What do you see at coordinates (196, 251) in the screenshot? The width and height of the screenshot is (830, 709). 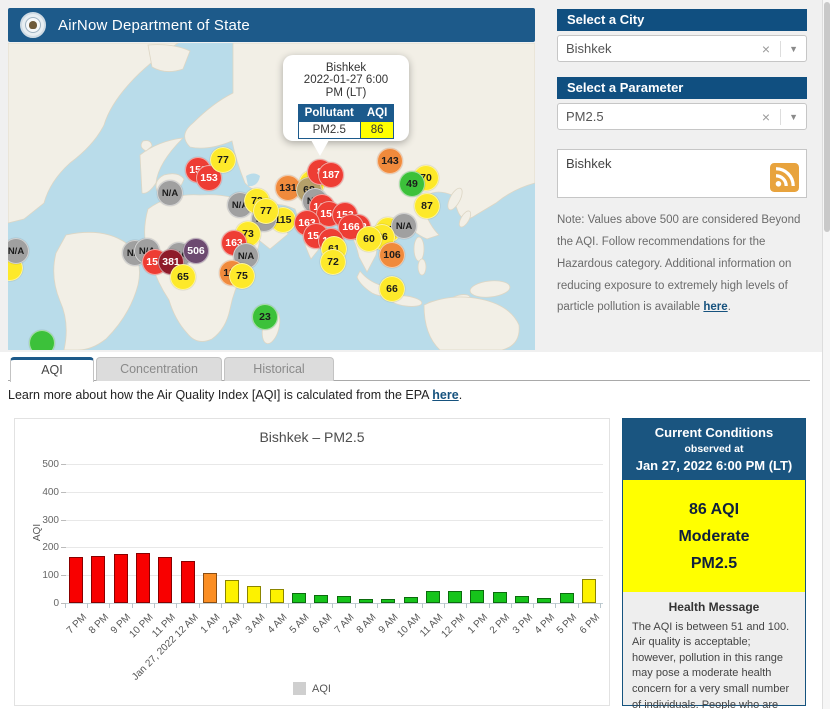 I see `map-marker: 506` at bounding box center [196, 251].